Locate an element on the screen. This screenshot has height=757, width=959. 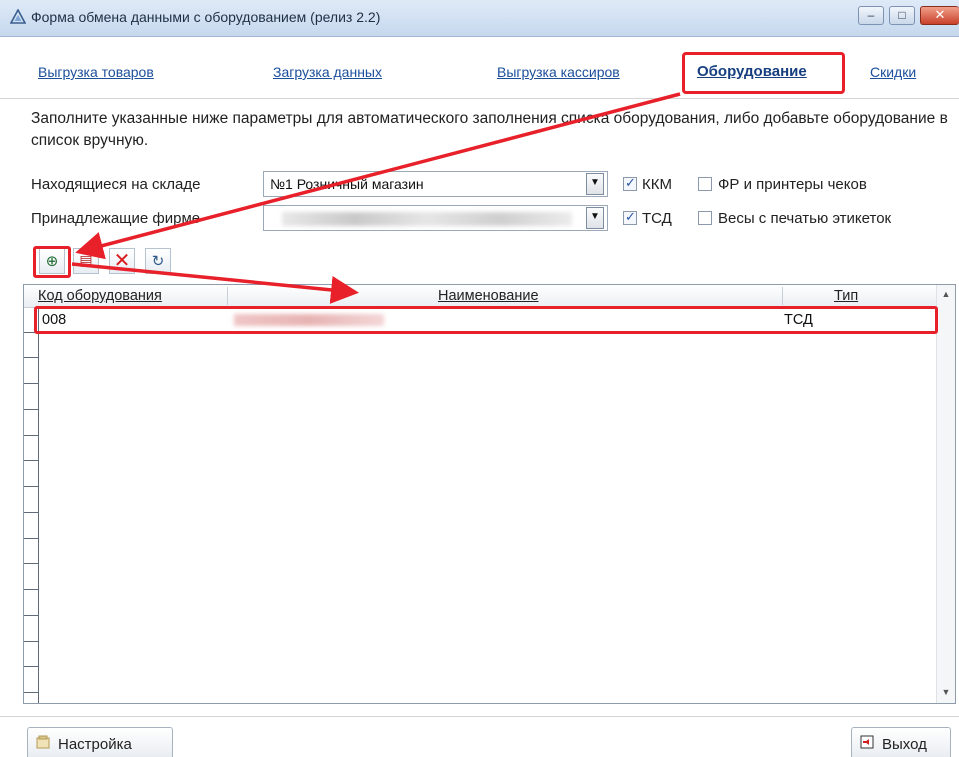
column-header-type: Тип is located at coordinates (846, 296).